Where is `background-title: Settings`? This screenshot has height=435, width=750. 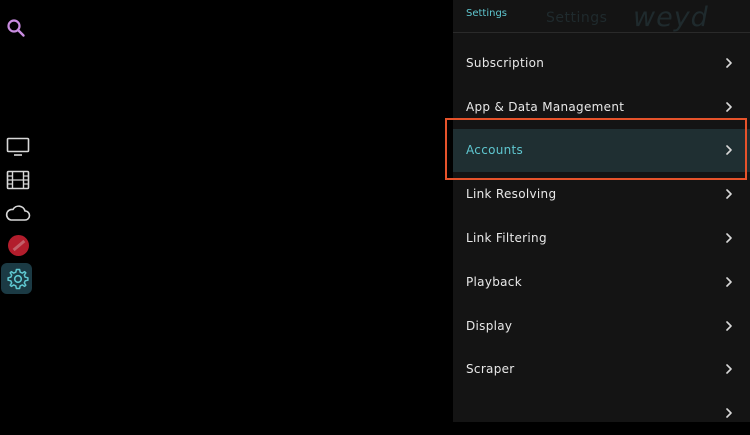 background-title: Settings is located at coordinates (577, 18).